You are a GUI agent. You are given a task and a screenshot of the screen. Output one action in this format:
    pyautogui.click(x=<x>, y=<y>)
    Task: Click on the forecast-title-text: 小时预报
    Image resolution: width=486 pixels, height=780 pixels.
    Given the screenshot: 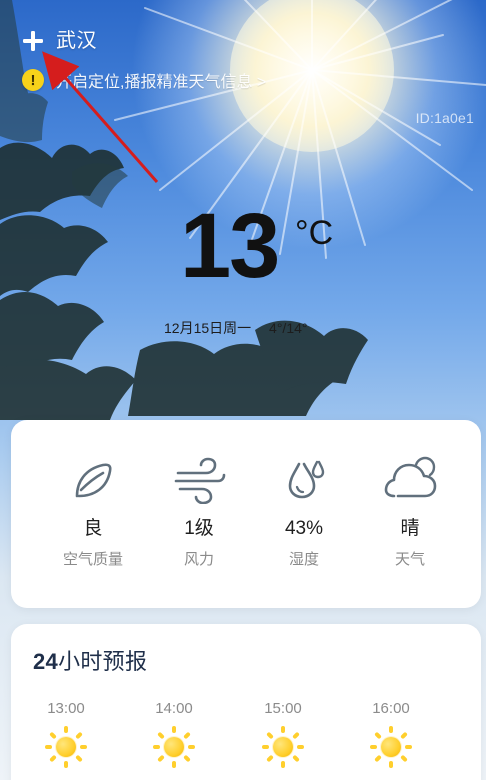 What is the action you would take?
    pyautogui.click(x=103, y=661)
    